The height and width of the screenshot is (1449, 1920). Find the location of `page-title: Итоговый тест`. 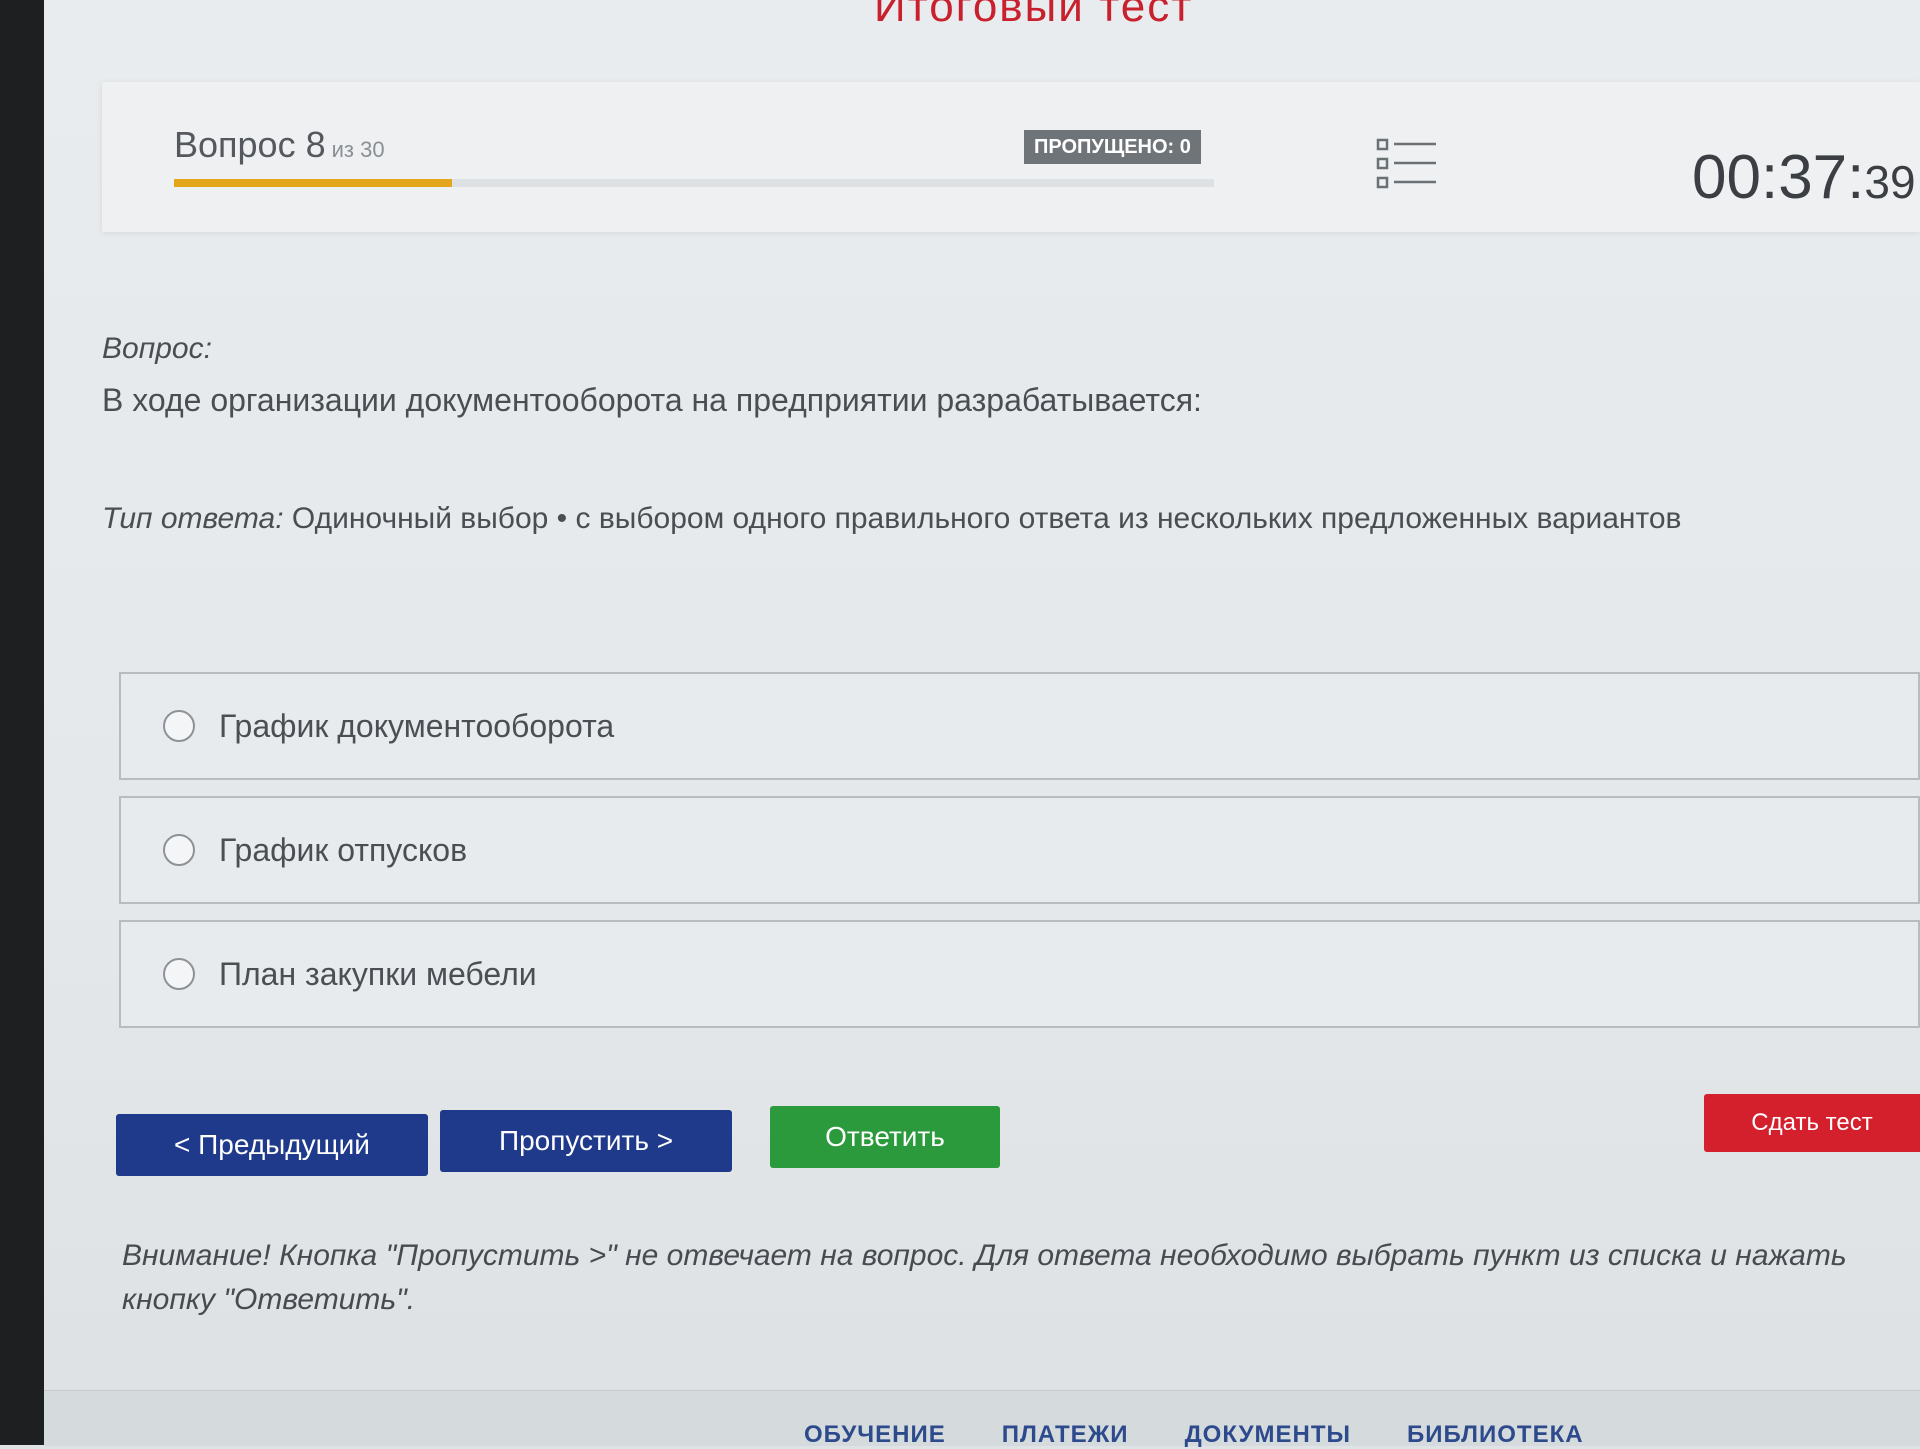

page-title: Итоговый тест is located at coordinates (1034, 15).